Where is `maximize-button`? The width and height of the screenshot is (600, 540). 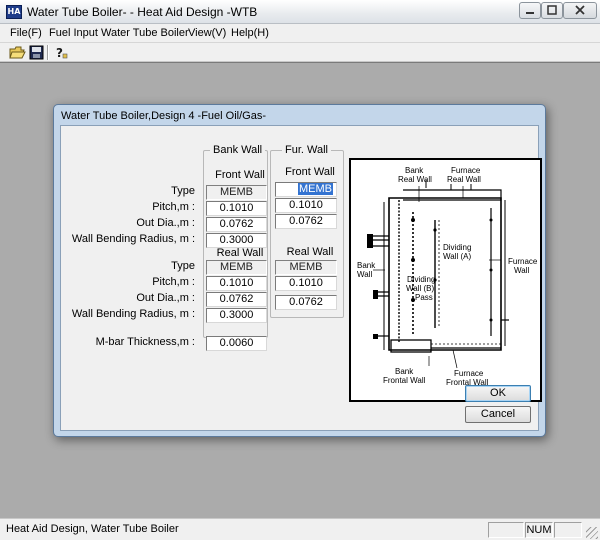
maximize-button is located at coordinates (552, 10).